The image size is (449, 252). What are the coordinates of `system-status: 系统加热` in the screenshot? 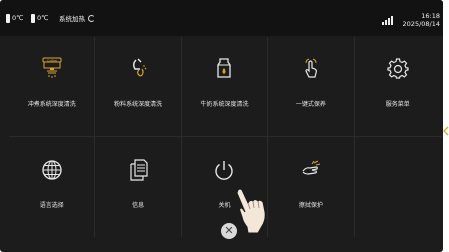 It's located at (77, 18).